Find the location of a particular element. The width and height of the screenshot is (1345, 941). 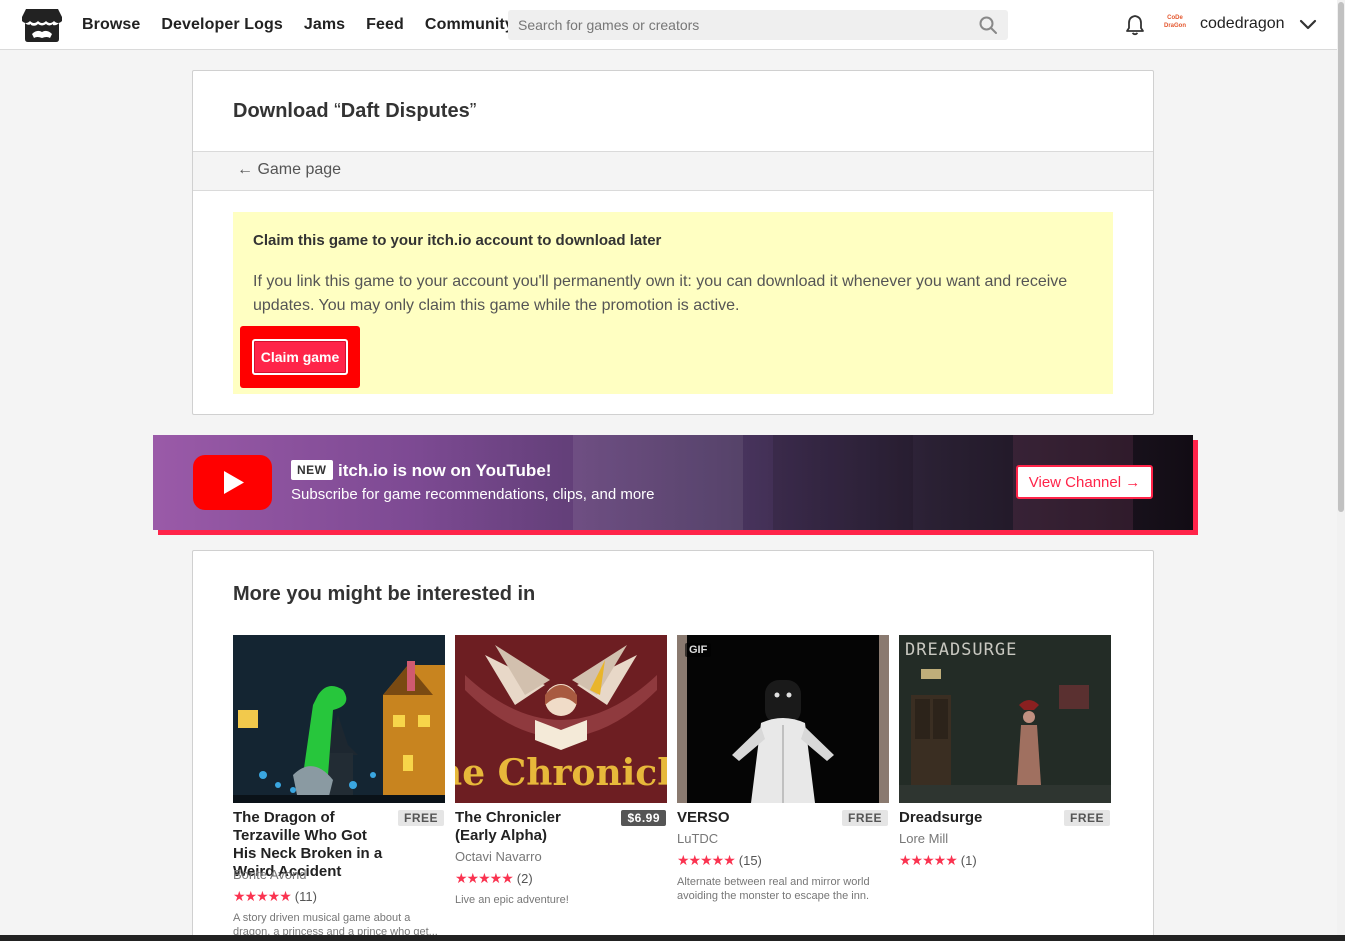

banner-title: itch.io is now on YouTube! is located at coordinates (445, 470).